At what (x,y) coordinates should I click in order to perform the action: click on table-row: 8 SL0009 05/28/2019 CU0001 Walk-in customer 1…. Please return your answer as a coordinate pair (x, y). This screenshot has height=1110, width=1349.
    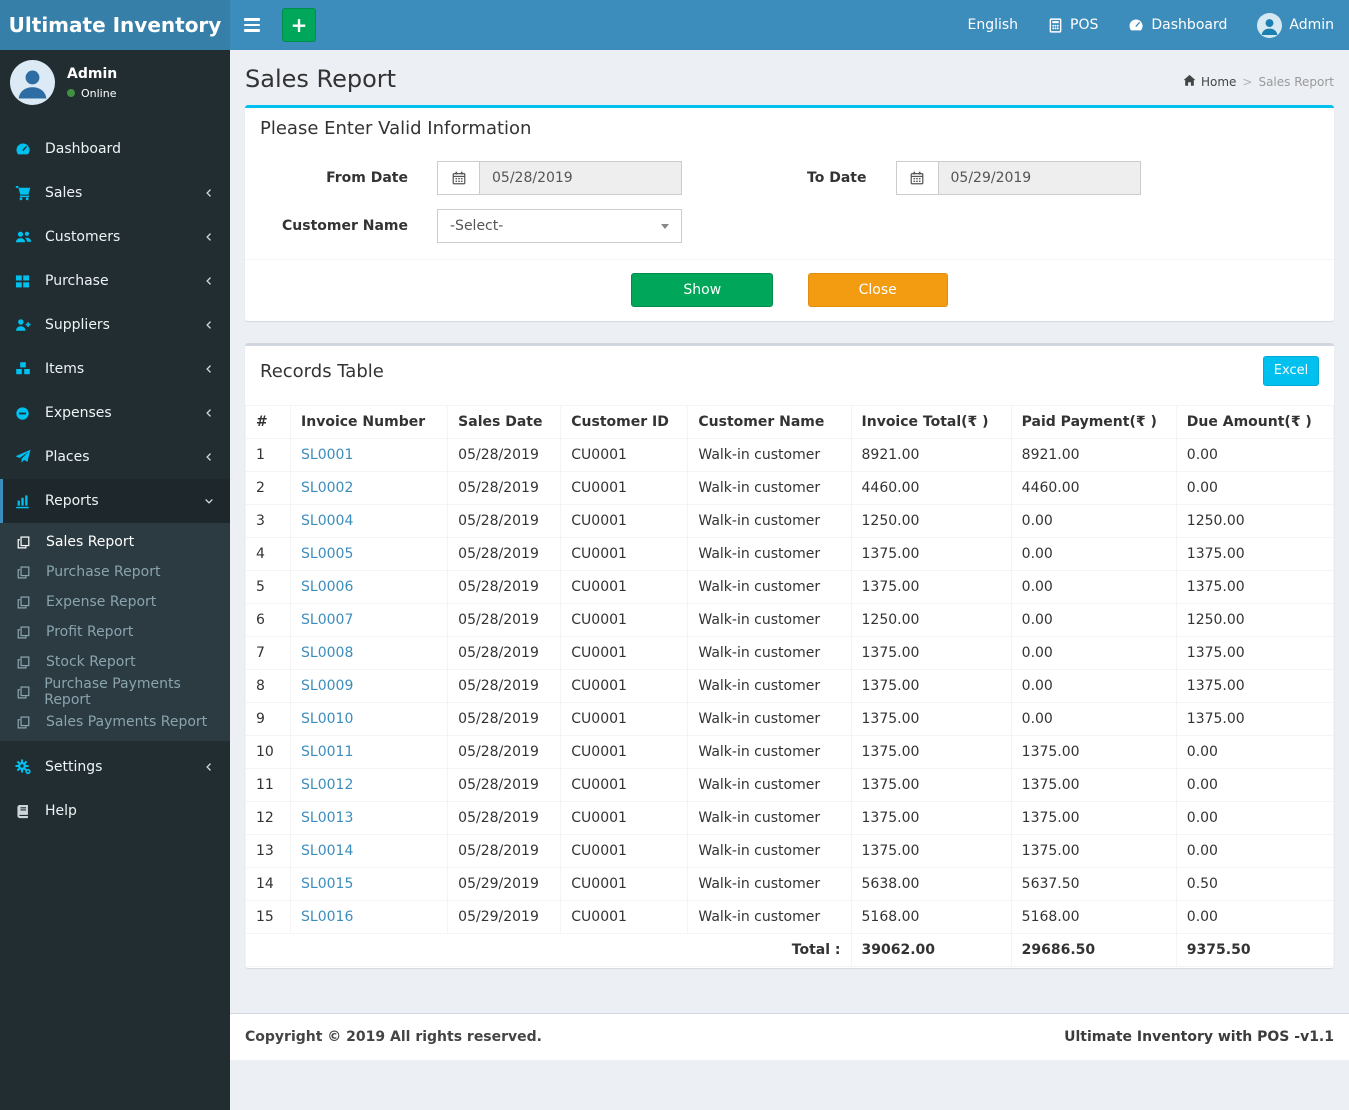
    Looking at the image, I should click on (789, 686).